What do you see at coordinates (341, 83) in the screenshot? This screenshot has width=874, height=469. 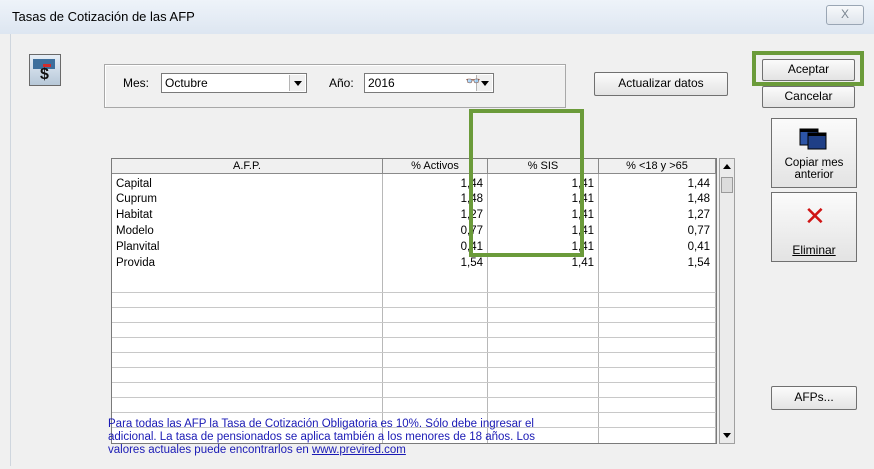 I see `anio-label: Año:` at bounding box center [341, 83].